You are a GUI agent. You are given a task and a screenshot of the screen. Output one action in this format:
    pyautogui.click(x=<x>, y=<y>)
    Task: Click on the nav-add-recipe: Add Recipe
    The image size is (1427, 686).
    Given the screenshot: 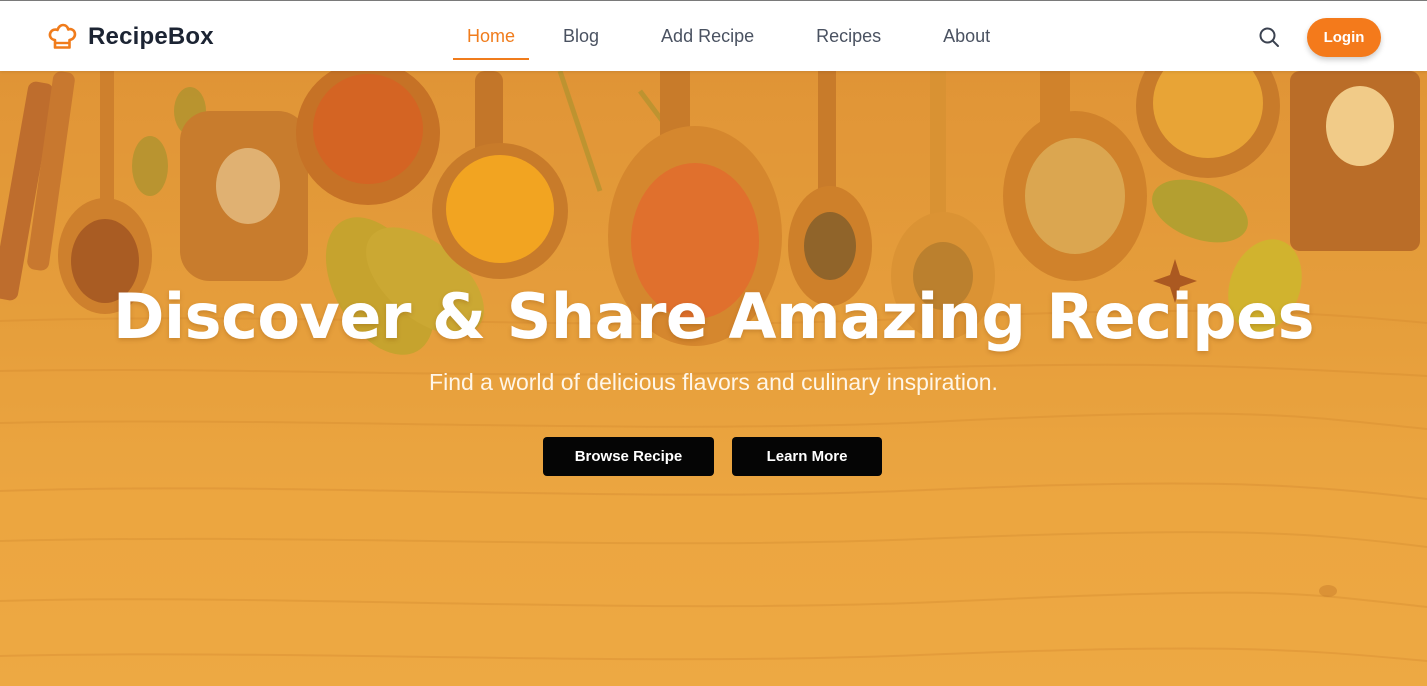 What is the action you would take?
    pyautogui.click(x=707, y=36)
    